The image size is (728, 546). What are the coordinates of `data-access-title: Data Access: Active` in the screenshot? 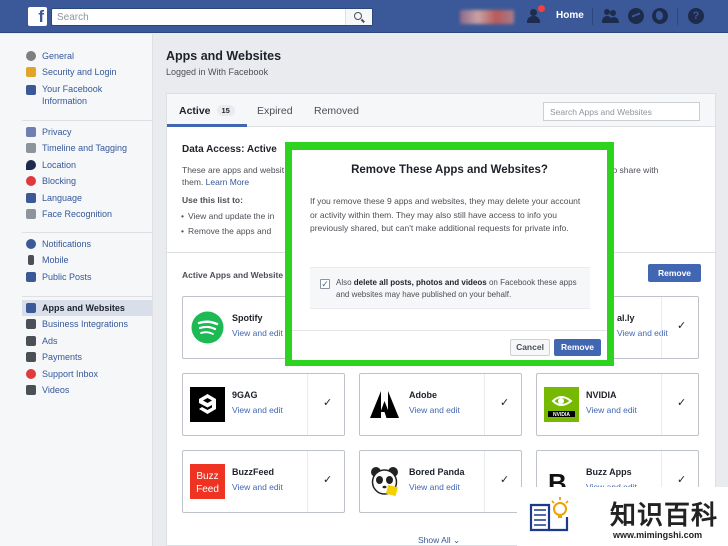 It's located at (229, 149).